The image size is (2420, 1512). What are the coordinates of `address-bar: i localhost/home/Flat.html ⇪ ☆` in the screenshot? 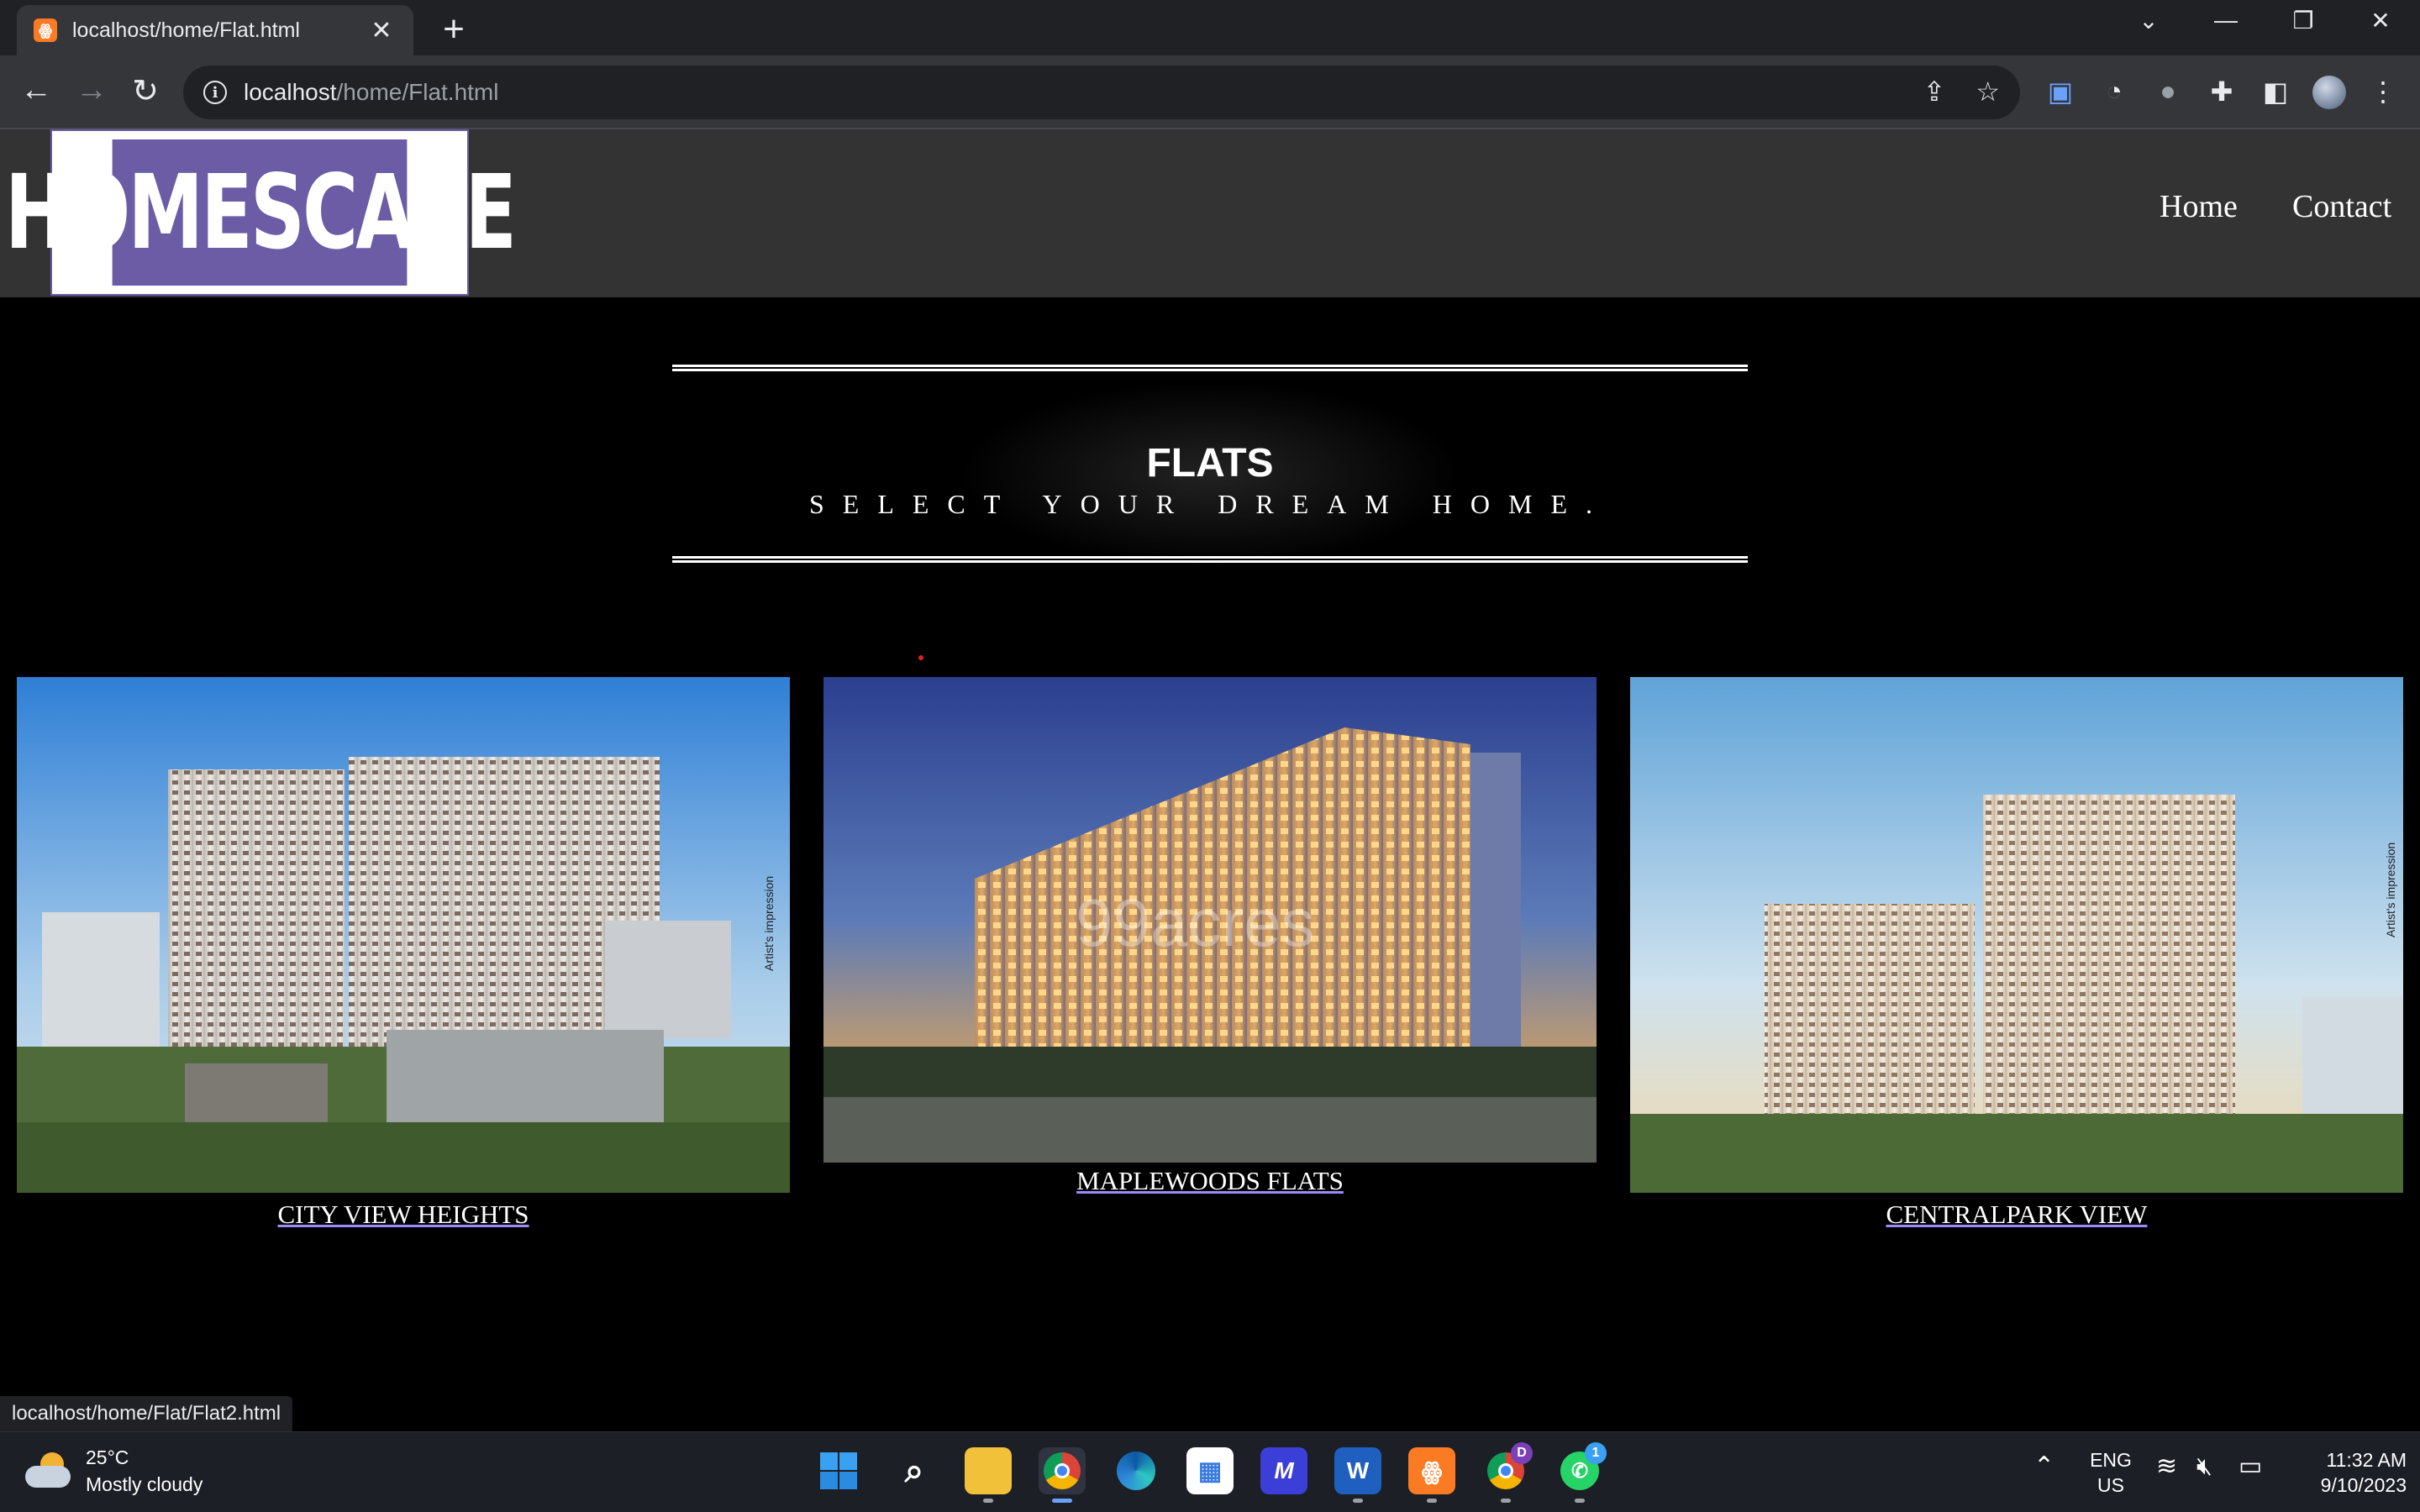 It's located at (1102, 92).